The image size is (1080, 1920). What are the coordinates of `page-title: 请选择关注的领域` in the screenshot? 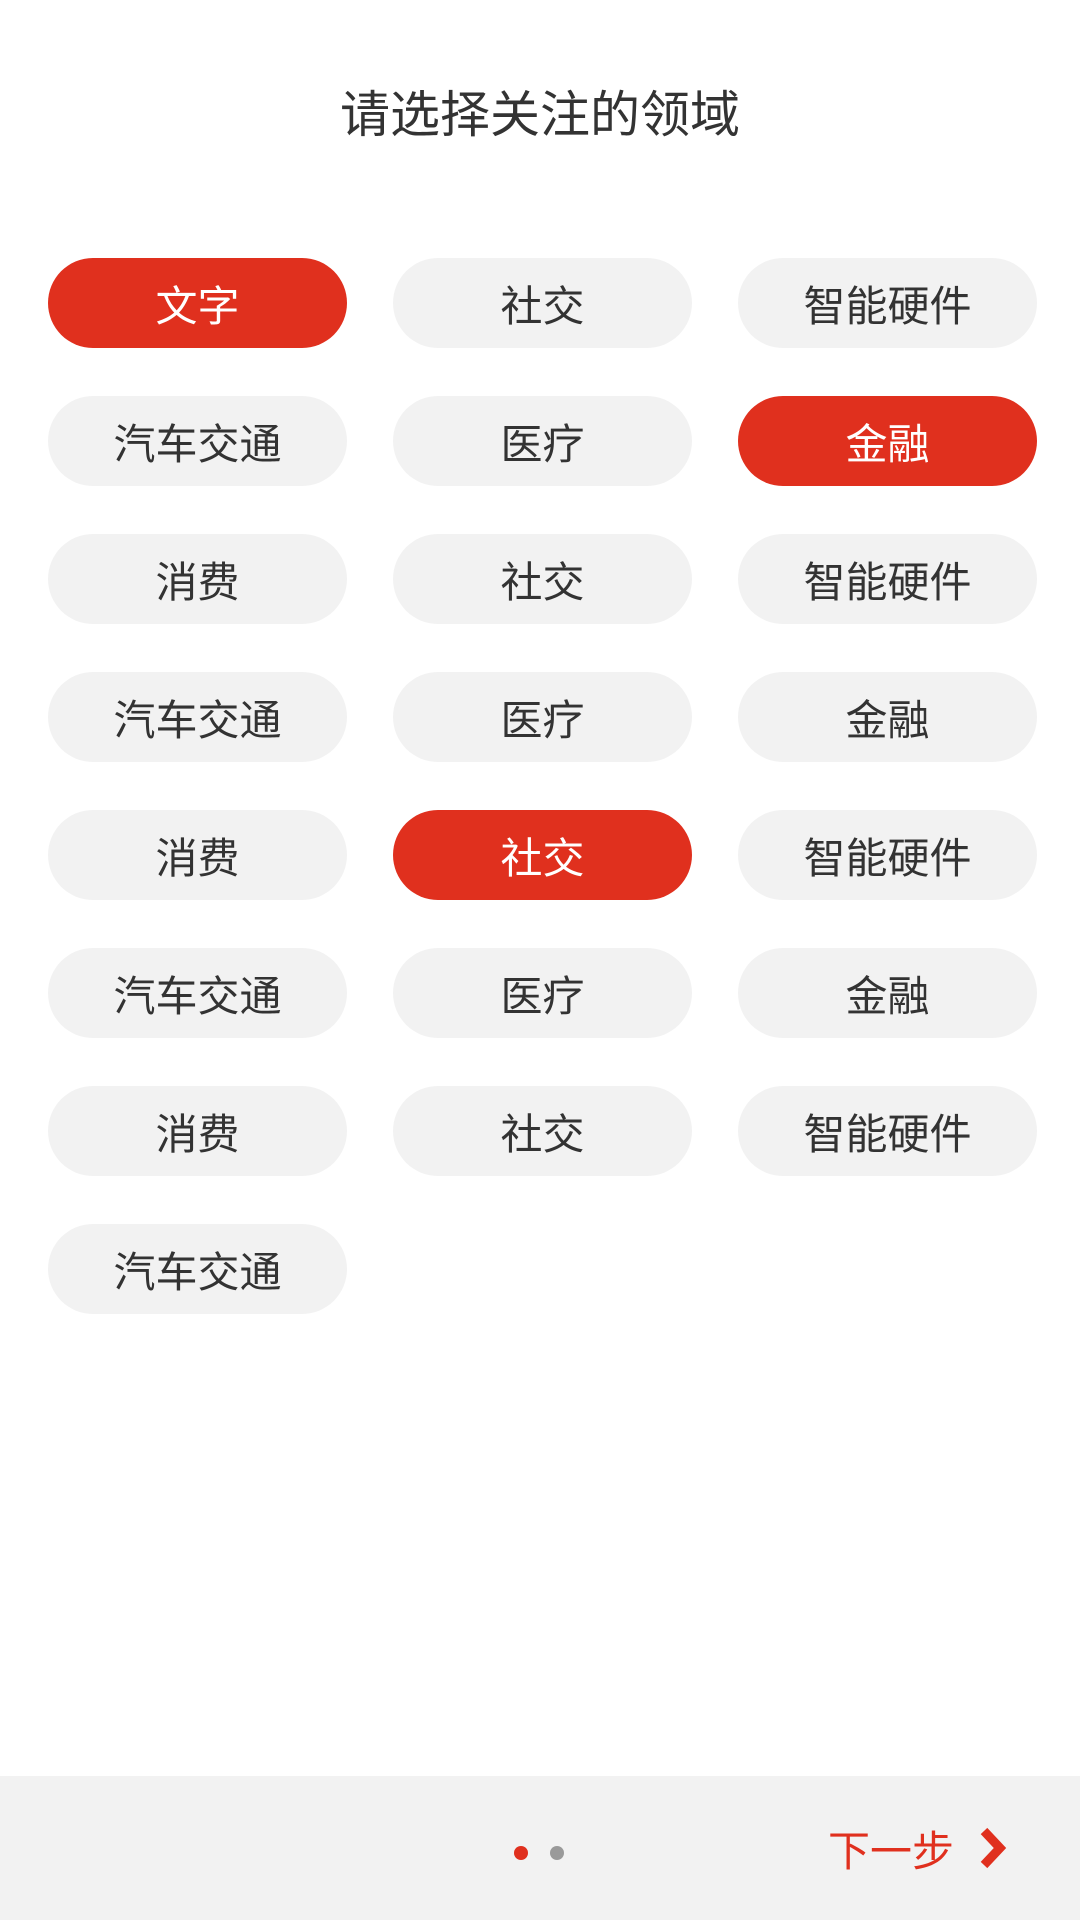 It's located at (540, 115).